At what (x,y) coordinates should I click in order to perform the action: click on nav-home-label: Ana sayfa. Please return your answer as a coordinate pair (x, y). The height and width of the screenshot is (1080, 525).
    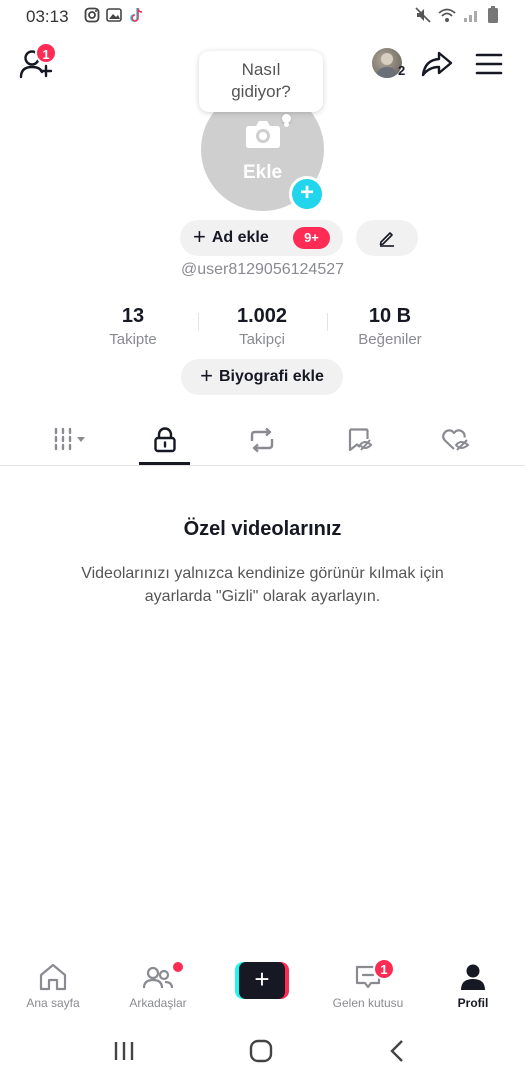
    Looking at the image, I should click on (53, 1003).